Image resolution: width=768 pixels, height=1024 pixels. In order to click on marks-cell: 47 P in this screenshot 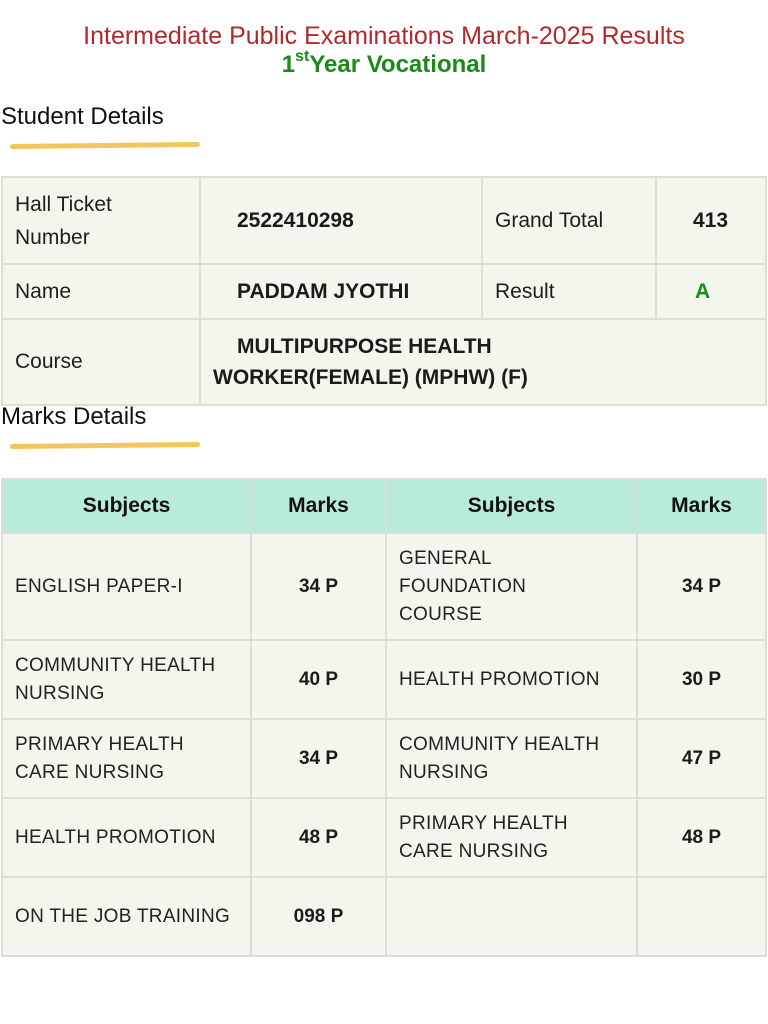, I will do `click(701, 758)`.